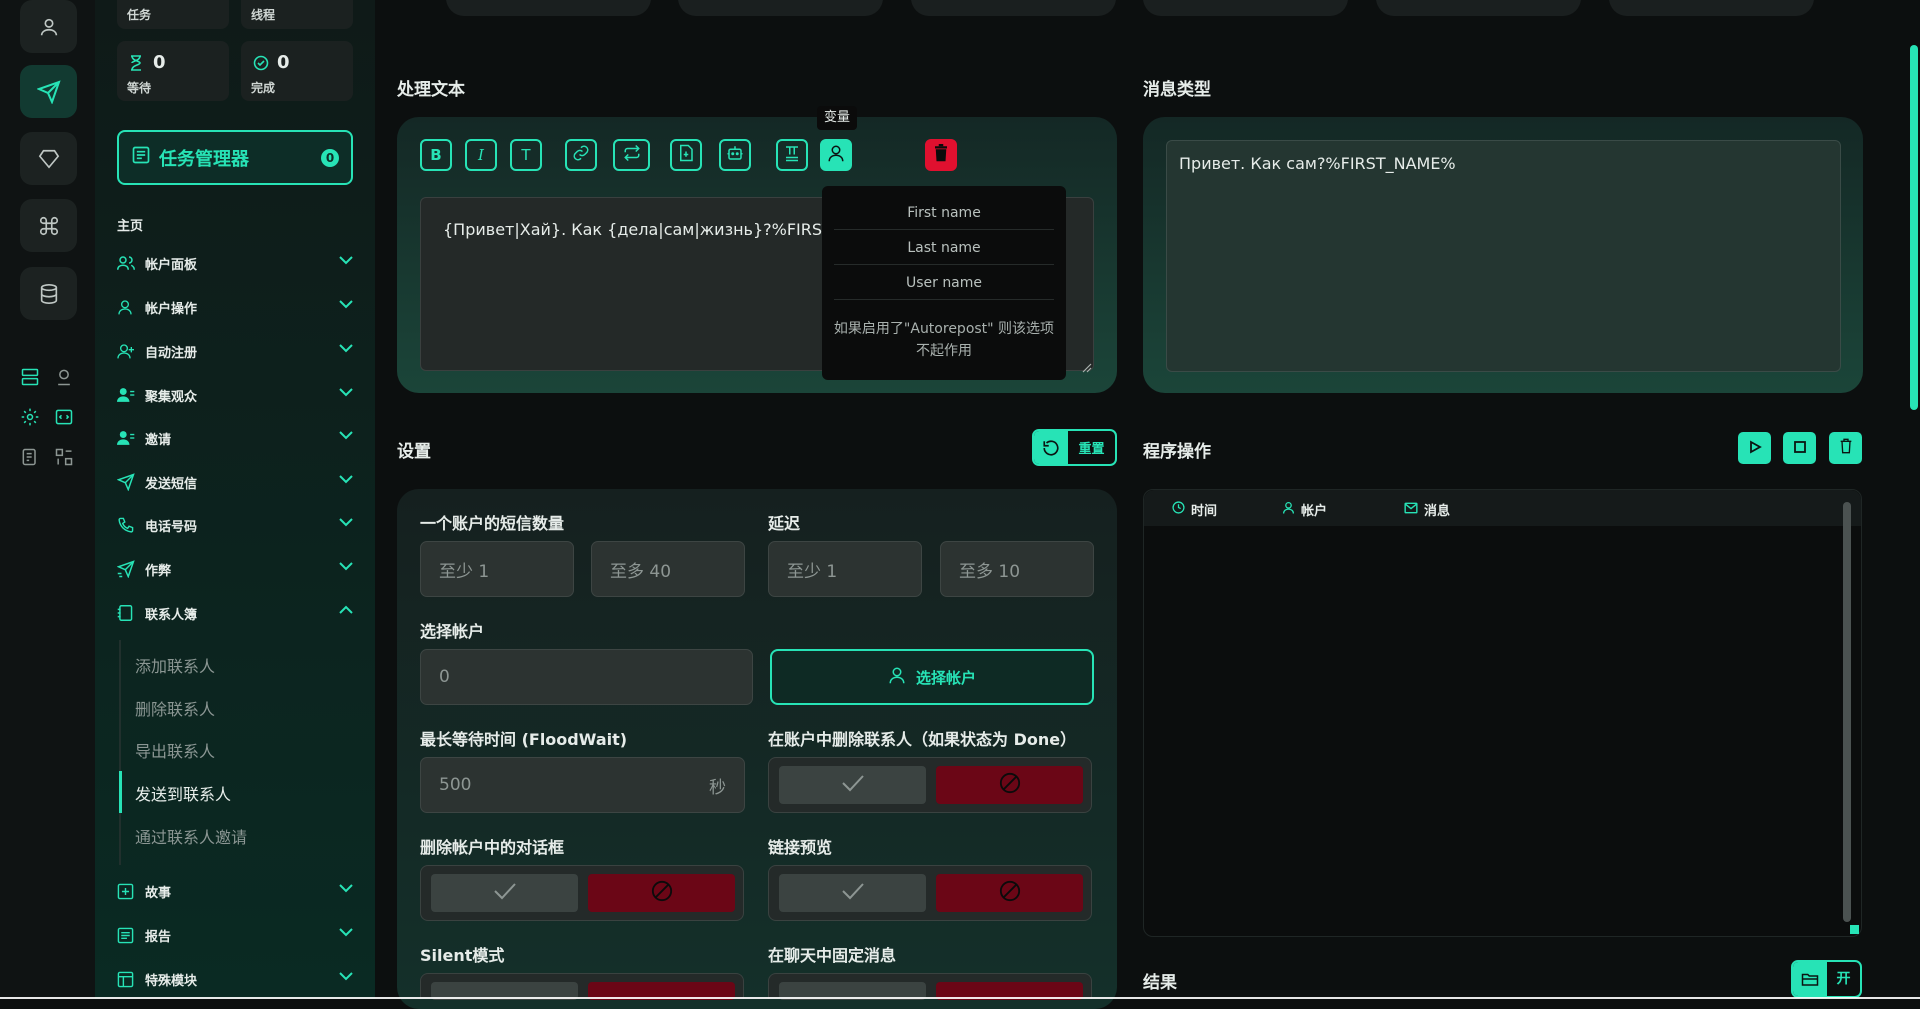  I want to click on nav-auto-register: 自动注册, so click(235, 351).